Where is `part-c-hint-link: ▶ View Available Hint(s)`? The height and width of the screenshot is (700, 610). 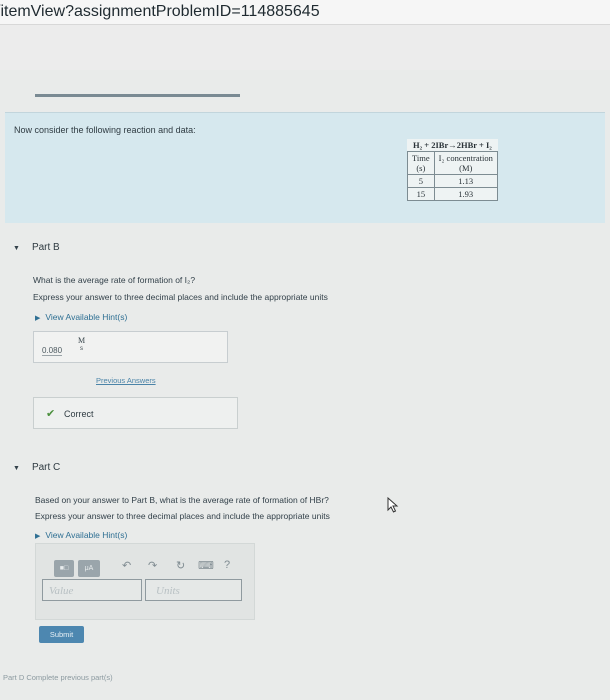 part-c-hint-link: ▶ View Available Hint(s) is located at coordinates (81, 535).